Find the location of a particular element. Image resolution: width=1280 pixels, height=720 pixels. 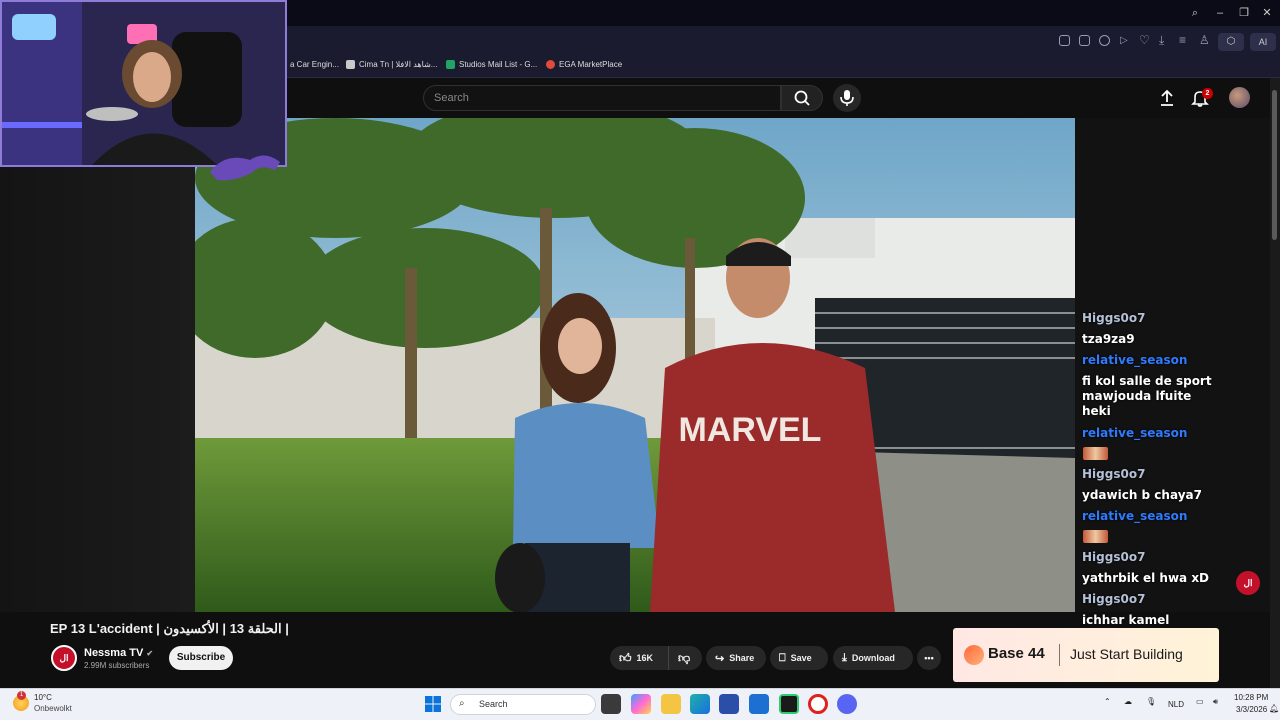

verified-icon: ✔ is located at coordinates (150, 653).